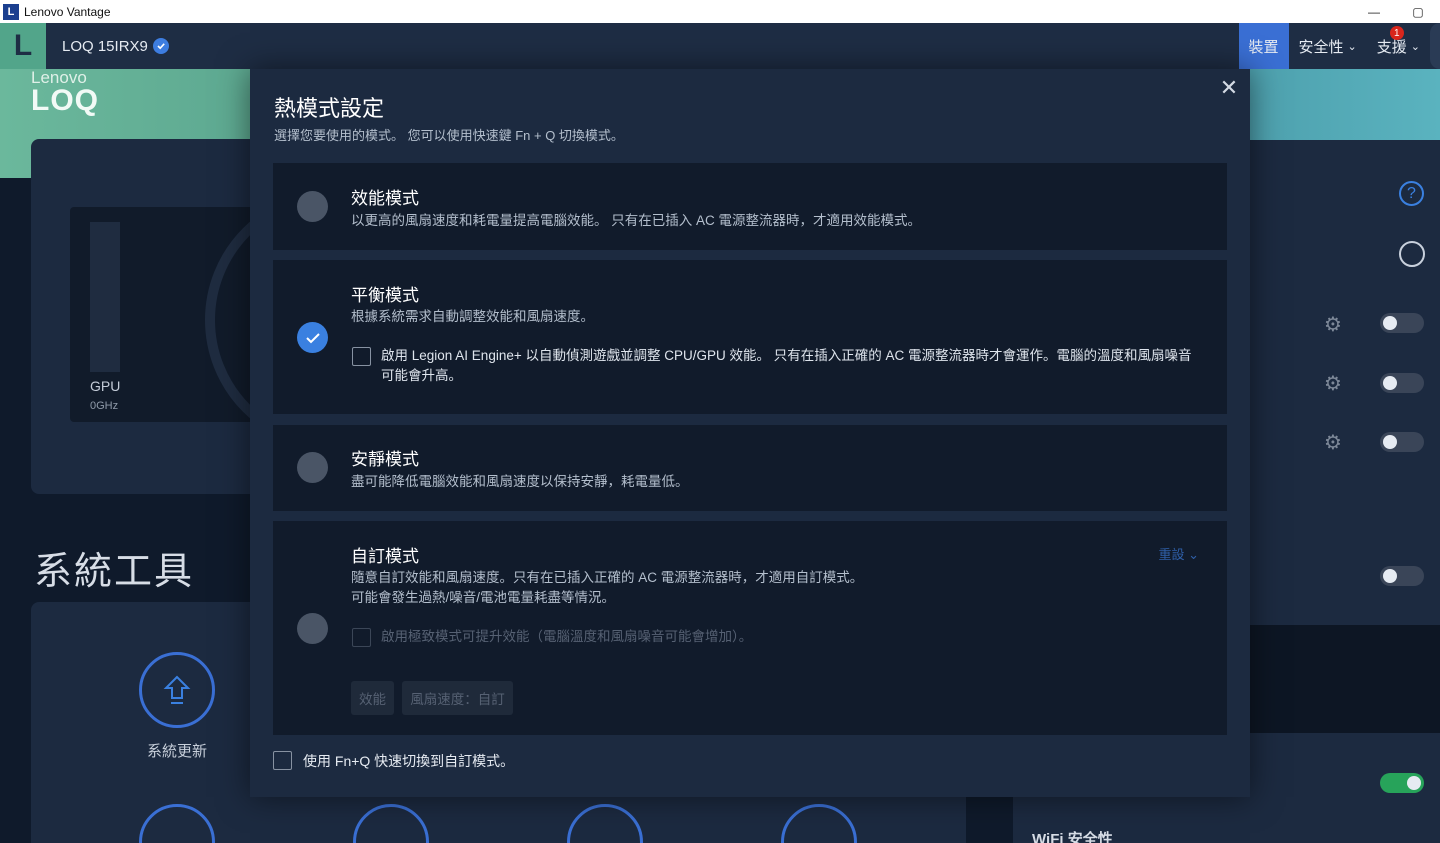 This screenshot has height=843, width=1440. I want to click on check-icon, so click(312, 337).